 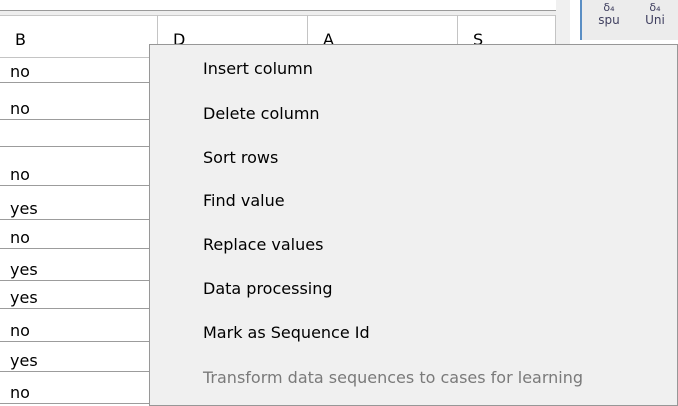 What do you see at coordinates (79, 36) in the screenshot?
I see `column-header-b: B` at bounding box center [79, 36].